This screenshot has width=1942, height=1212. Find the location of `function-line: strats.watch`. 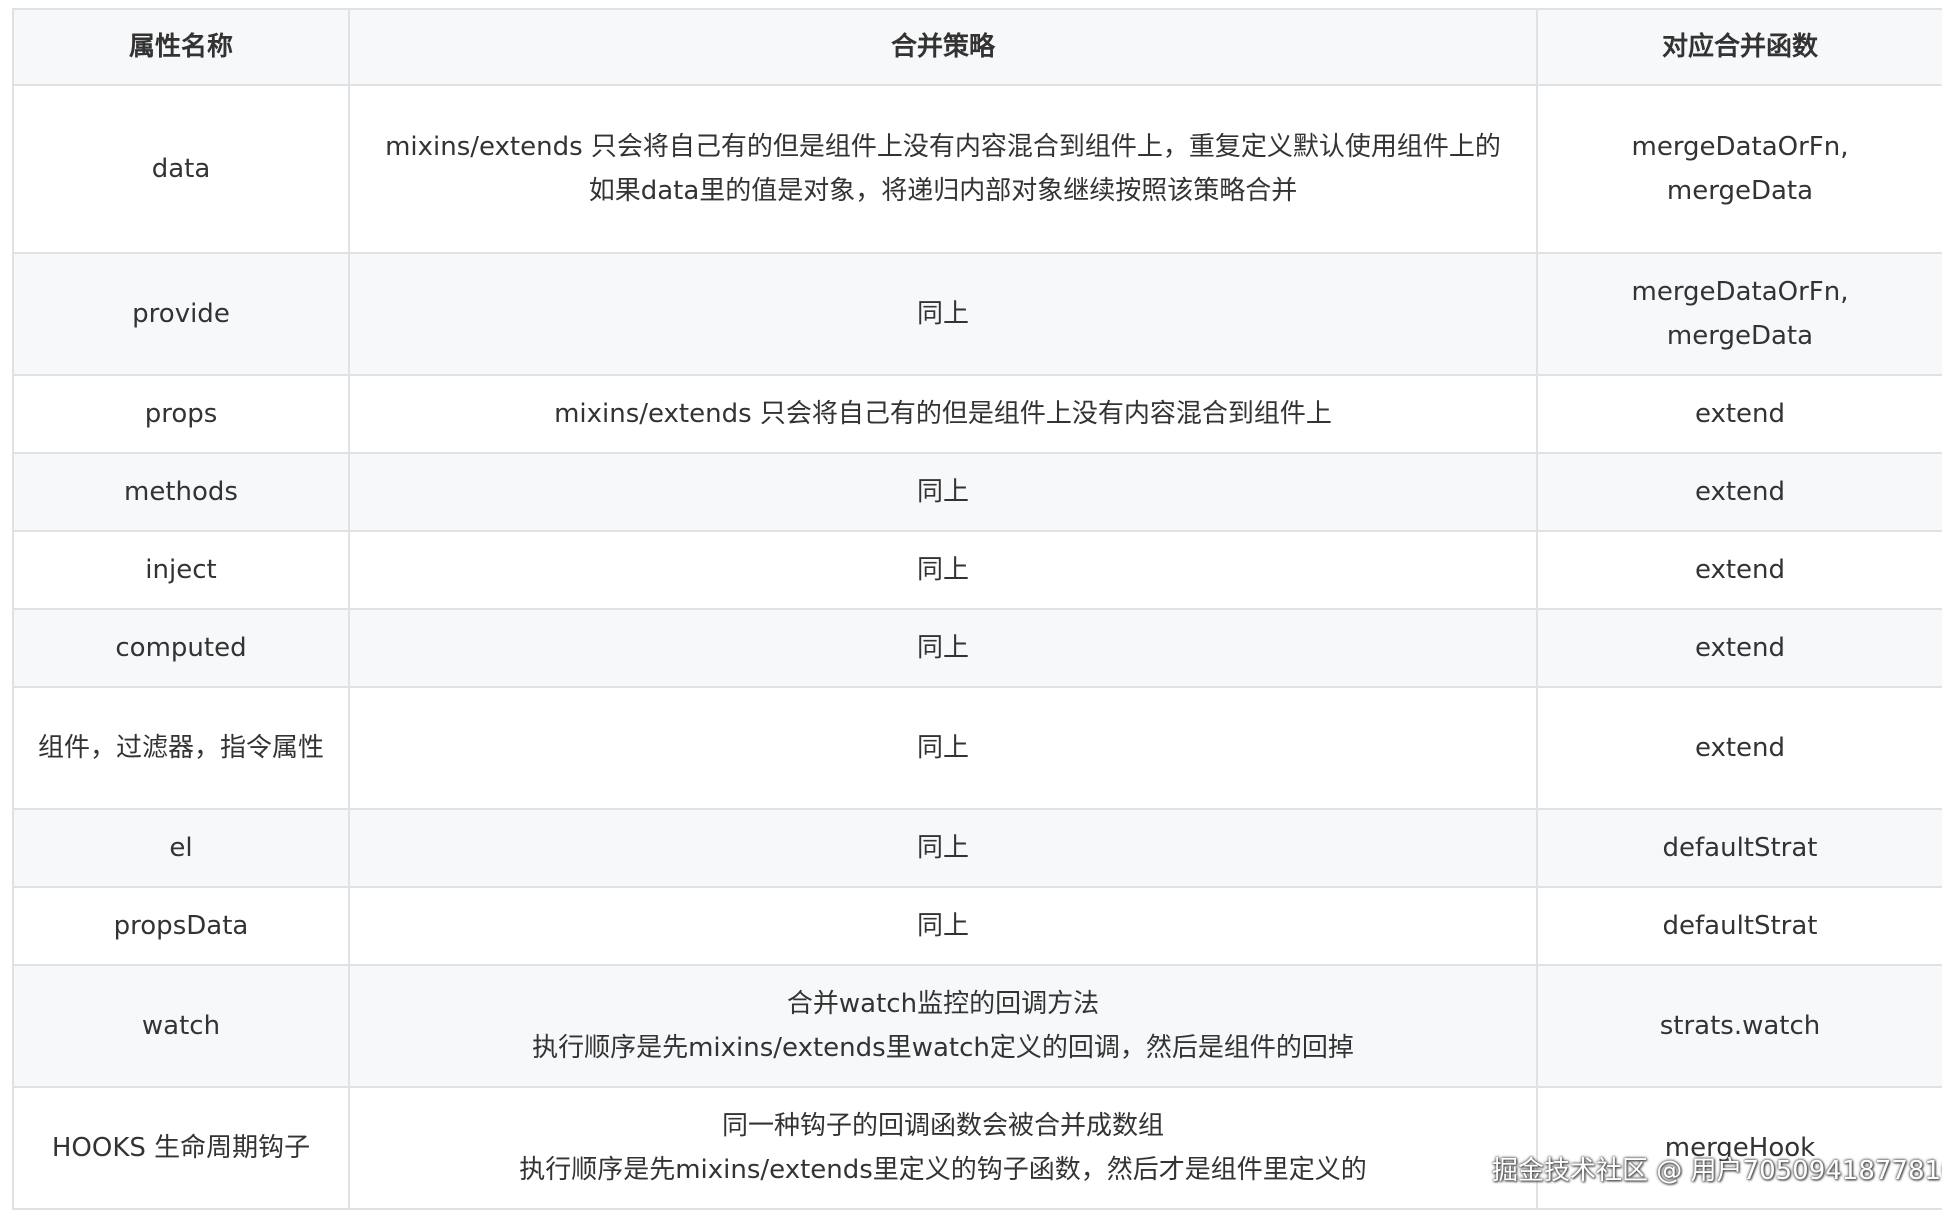

function-line: strats.watch is located at coordinates (1740, 1026).